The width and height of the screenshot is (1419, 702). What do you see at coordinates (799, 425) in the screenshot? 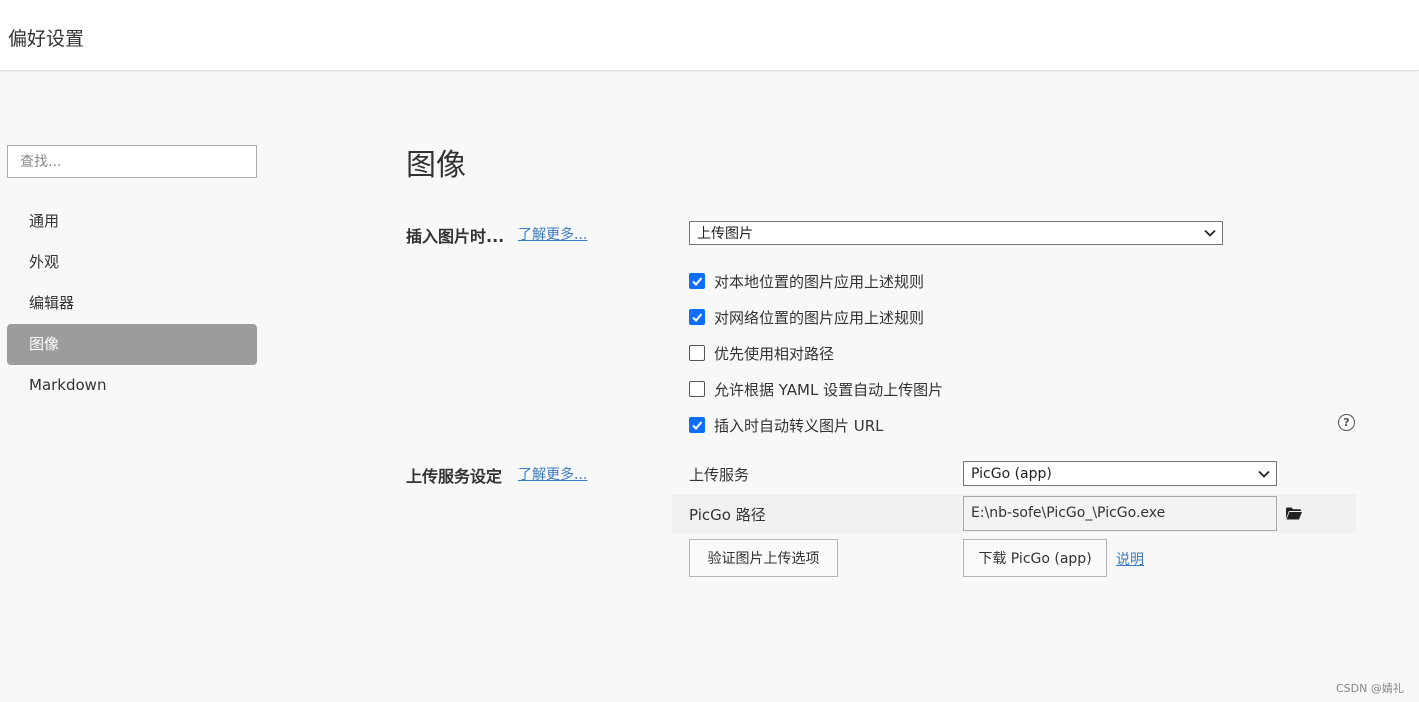
I see `option-label: 插入时自动转义图片 URL` at bounding box center [799, 425].